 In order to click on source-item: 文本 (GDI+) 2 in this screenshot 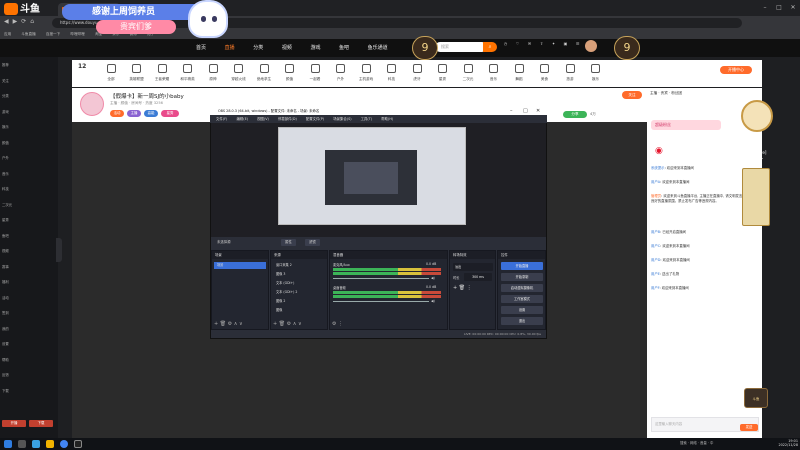, I will do `click(299, 292)`.